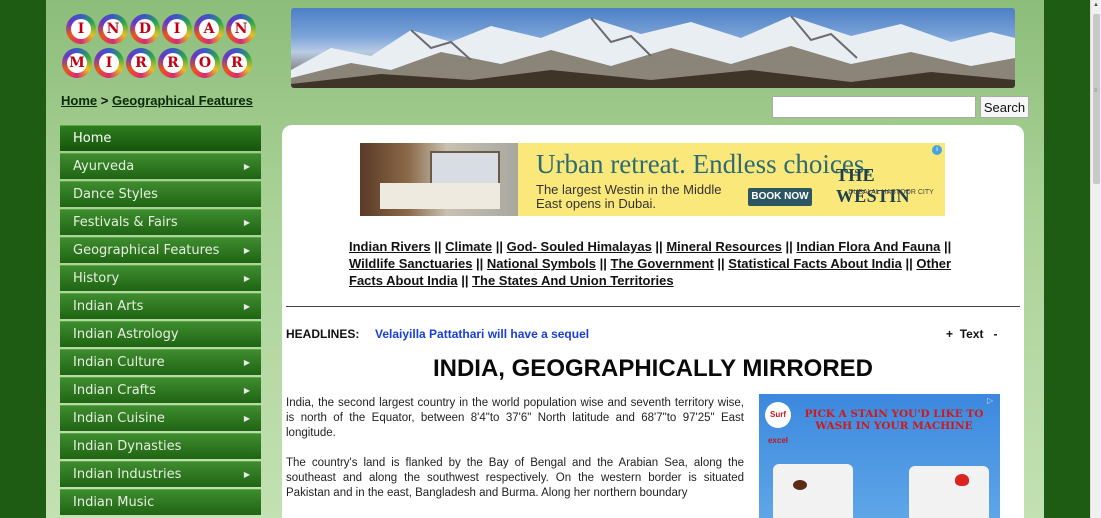 The image size is (1101, 518). Describe the element at coordinates (160, 194) in the screenshot. I see `sidebar-item-dance-styles: Dance Styles` at that location.